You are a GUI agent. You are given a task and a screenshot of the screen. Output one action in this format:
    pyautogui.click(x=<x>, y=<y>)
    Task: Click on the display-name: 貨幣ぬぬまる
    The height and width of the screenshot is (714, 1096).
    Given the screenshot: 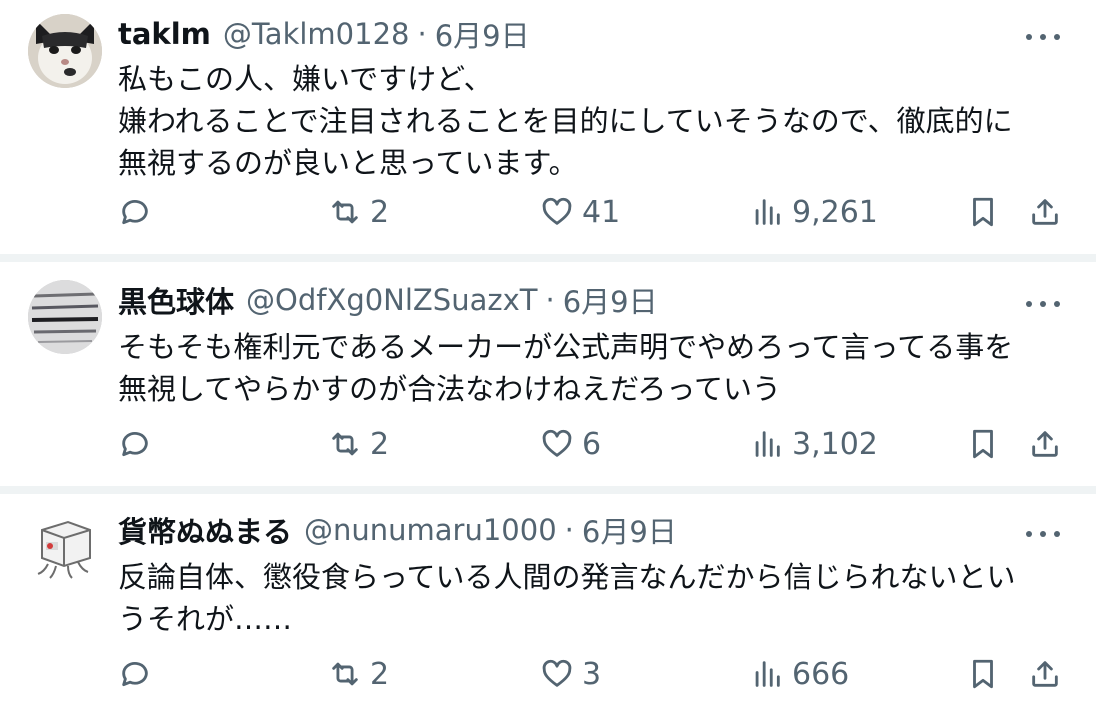 What is the action you would take?
    pyautogui.click(x=205, y=530)
    